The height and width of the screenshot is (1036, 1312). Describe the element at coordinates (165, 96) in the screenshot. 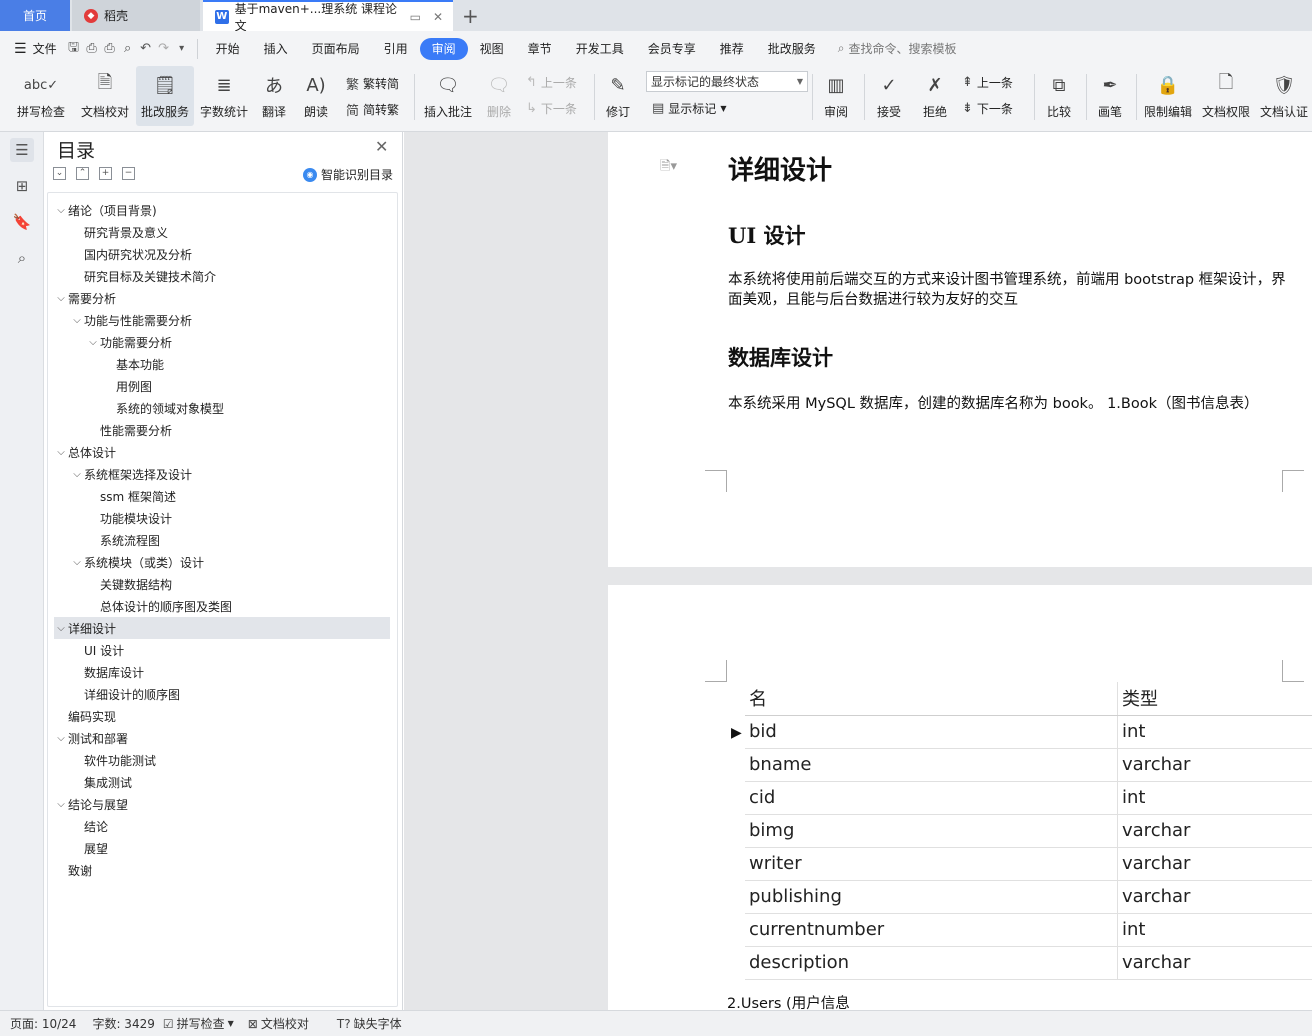

I see `grading-service-button: 🗒 批改服务` at that location.